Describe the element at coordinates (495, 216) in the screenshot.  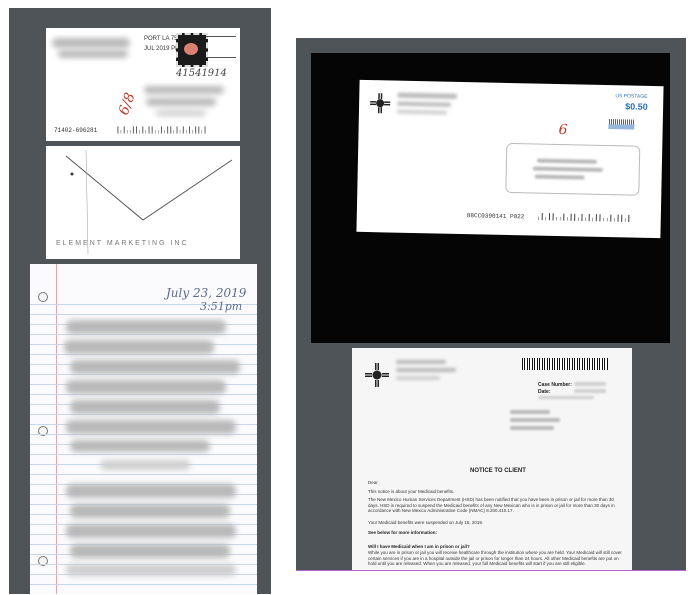
I see `envelope-code: 88CC0390141 P022` at that location.